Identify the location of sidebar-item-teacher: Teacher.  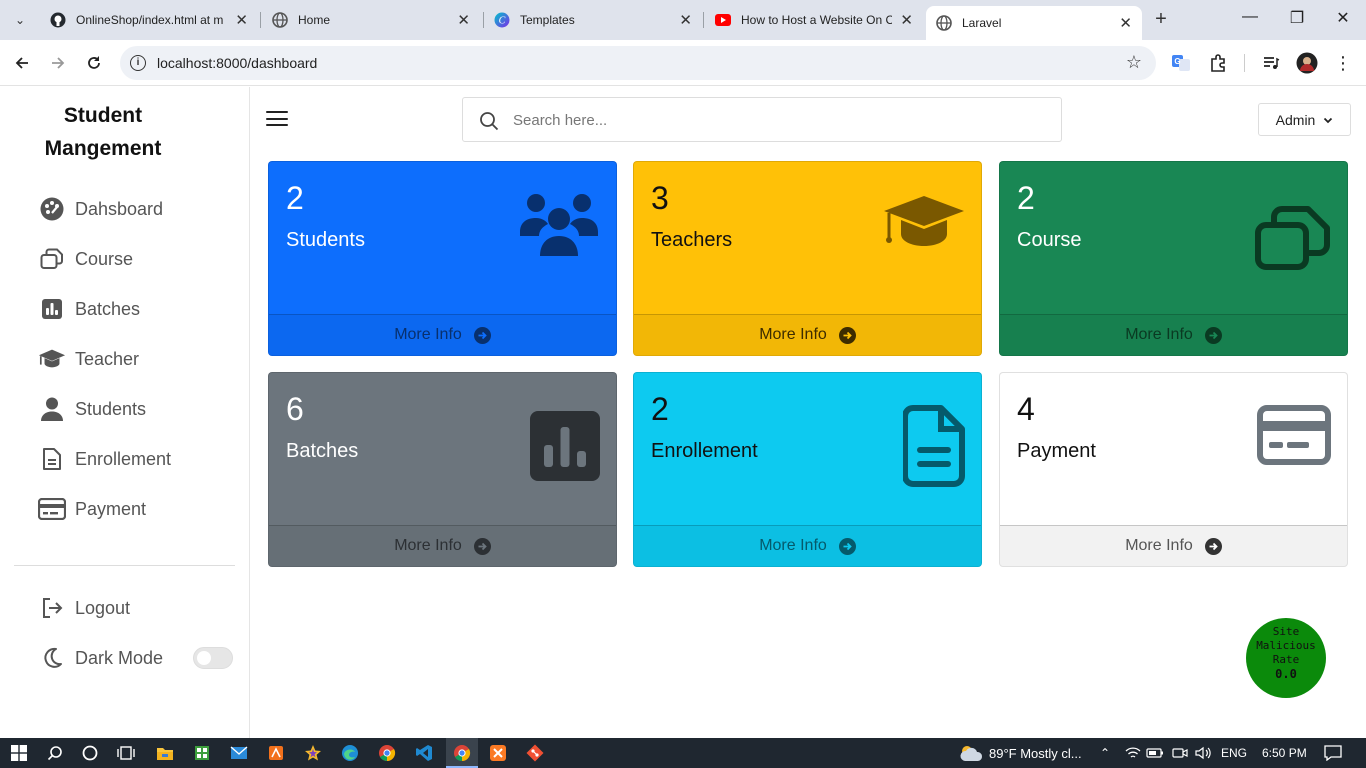
(88, 359).